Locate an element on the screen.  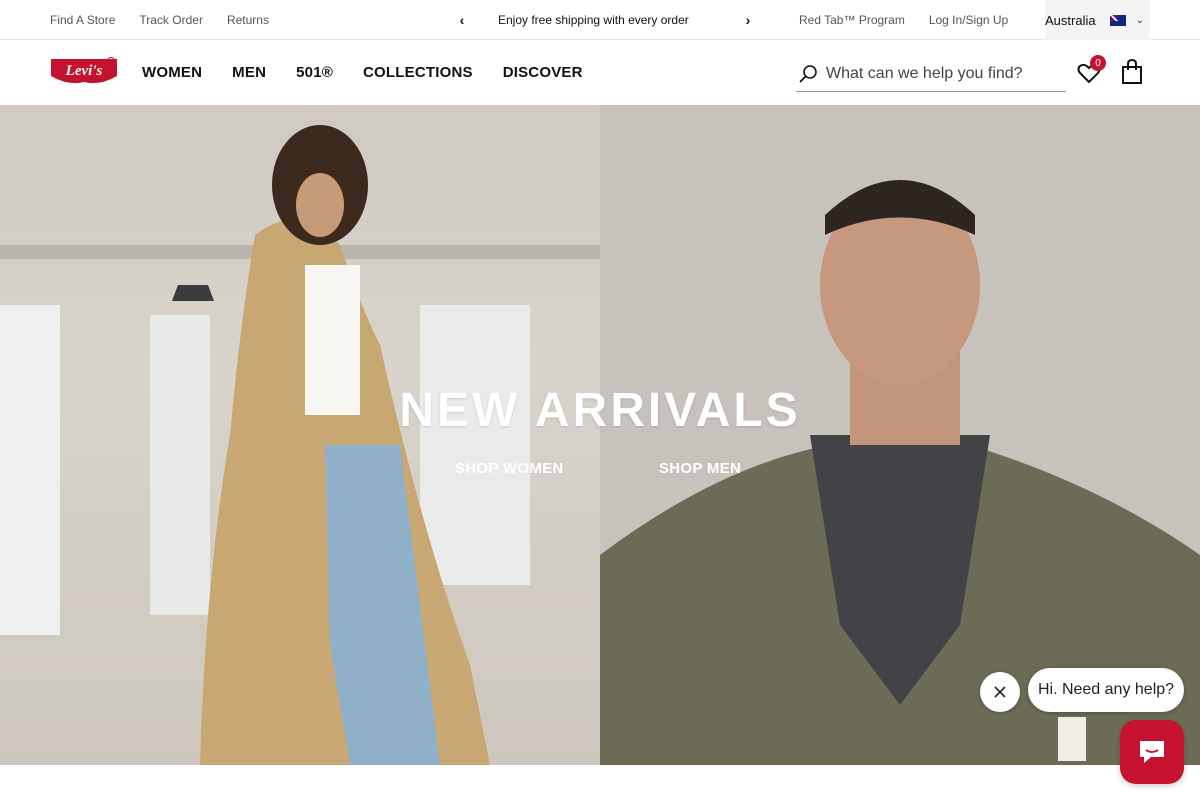
track-order-link: Track Order is located at coordinates (171, 20).